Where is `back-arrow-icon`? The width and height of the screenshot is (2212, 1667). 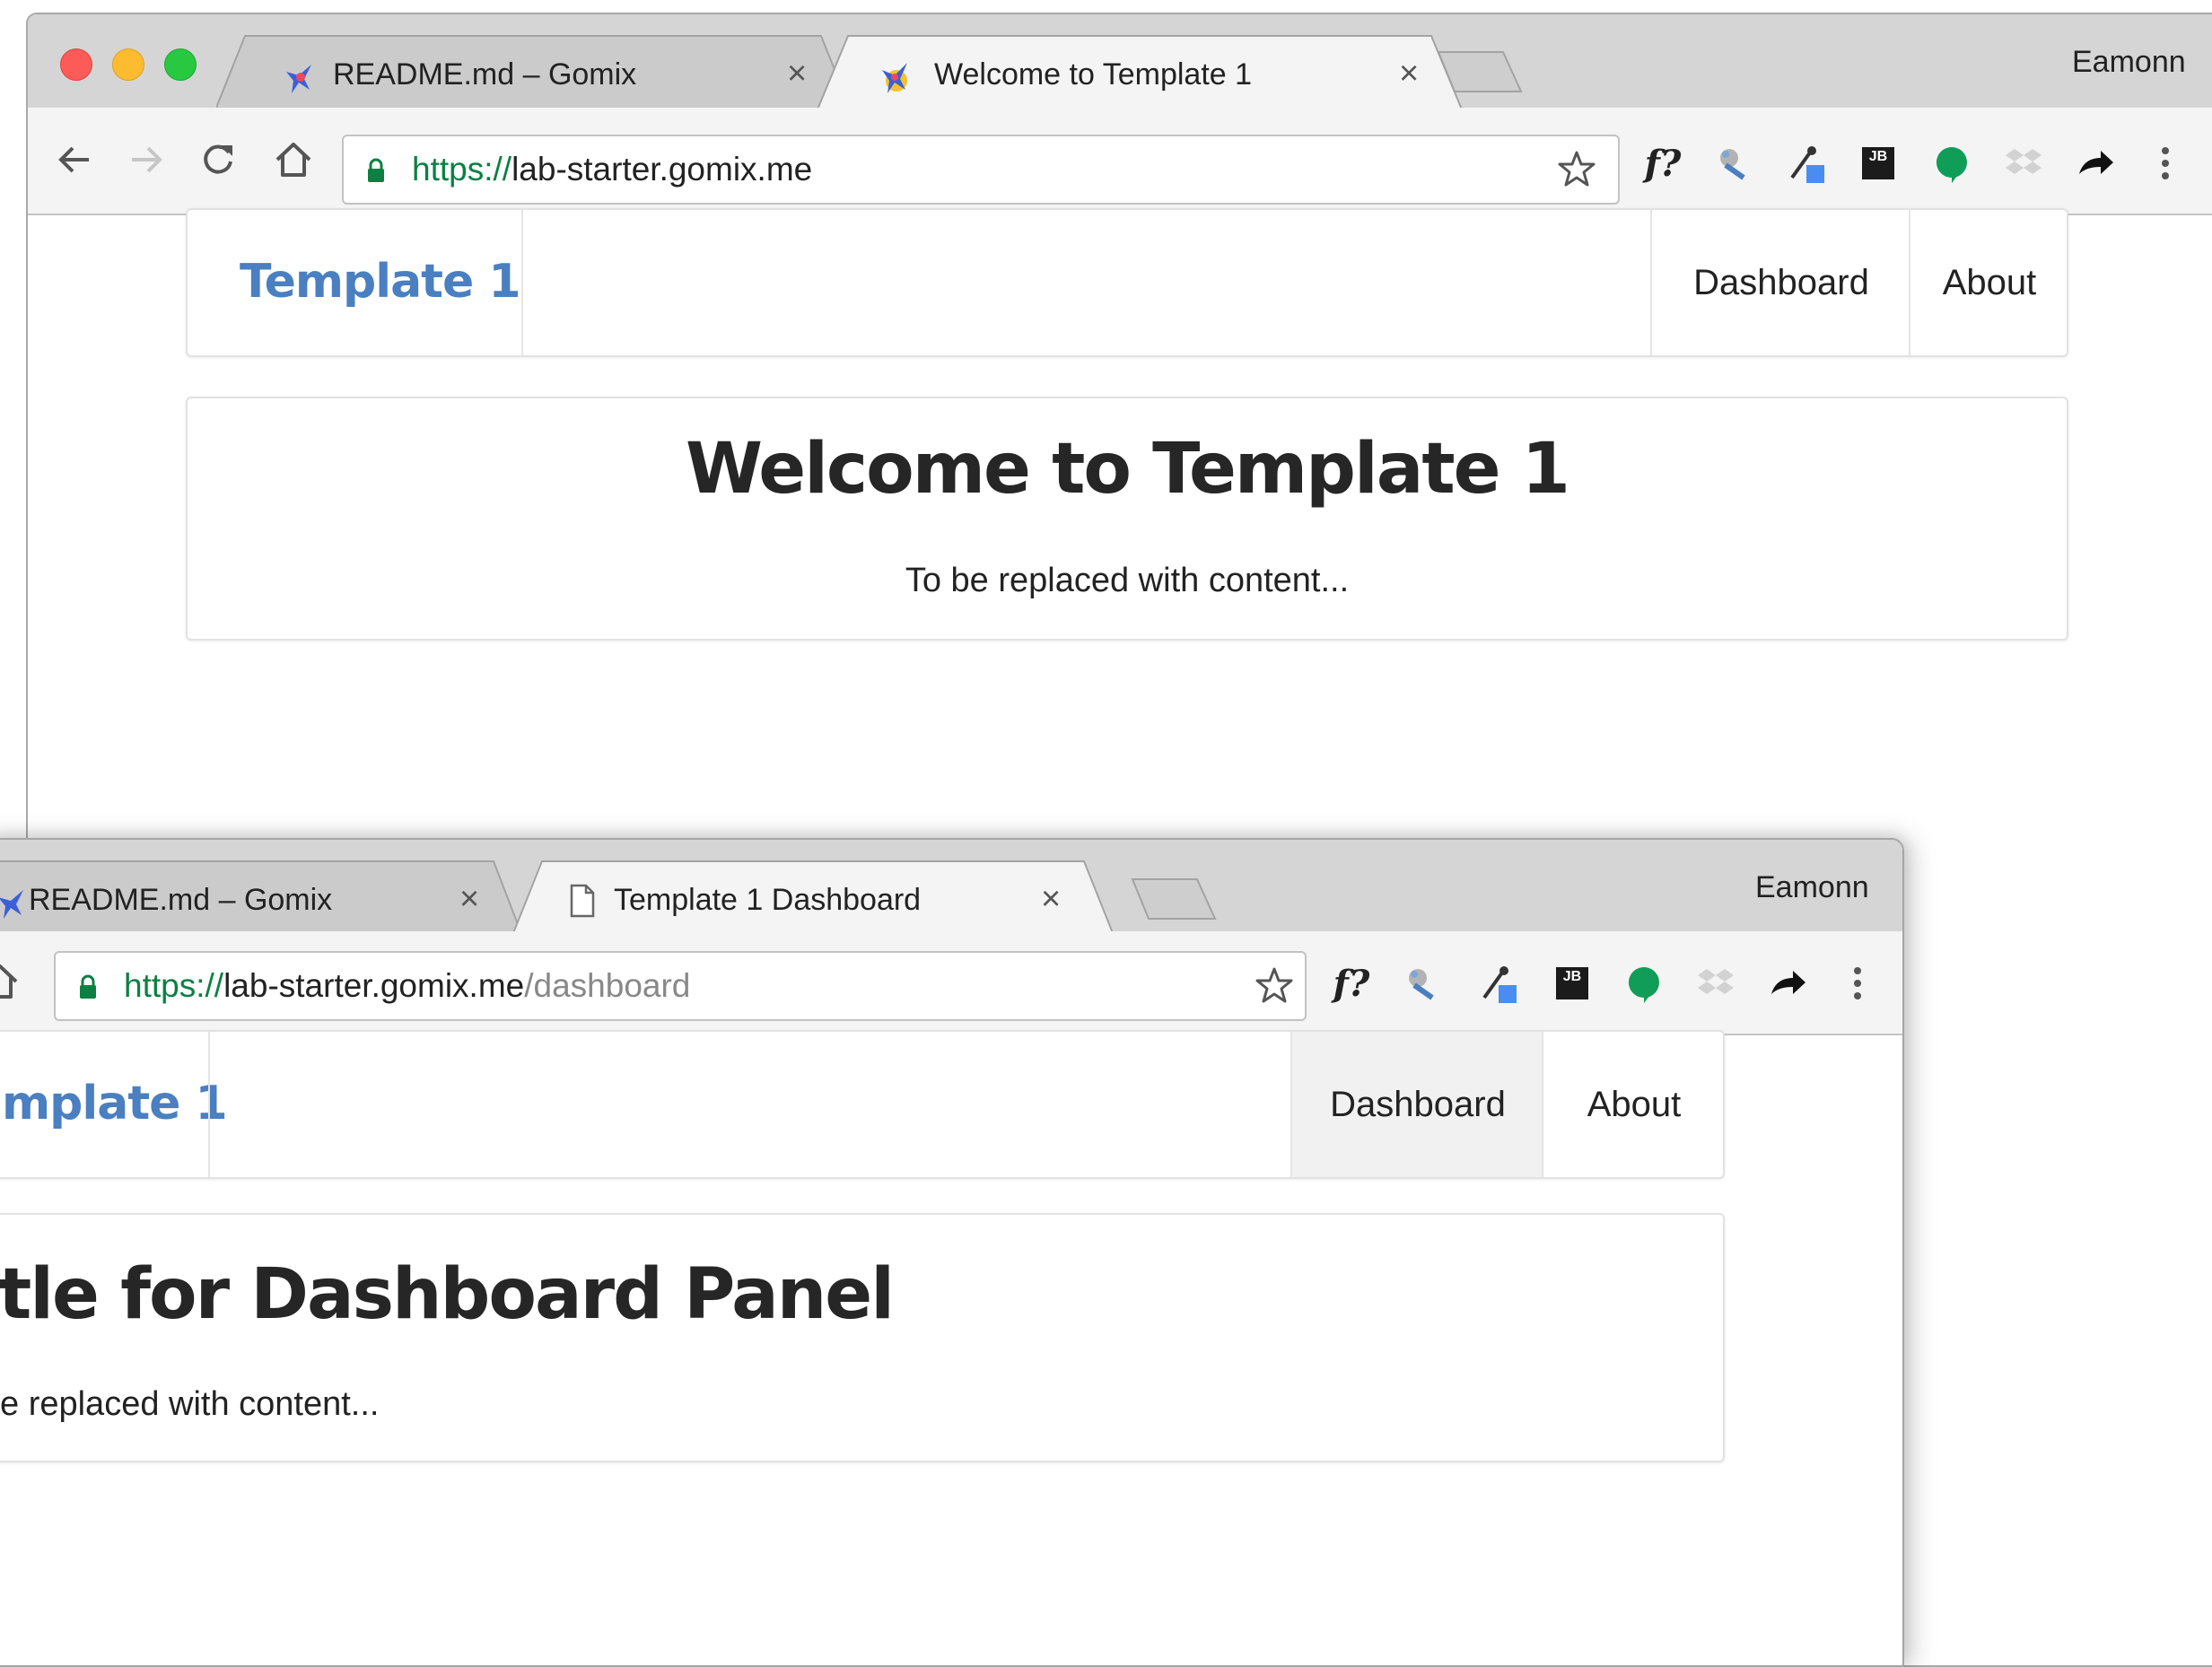 back-arrow-icon is located at coordinates (75, 160).